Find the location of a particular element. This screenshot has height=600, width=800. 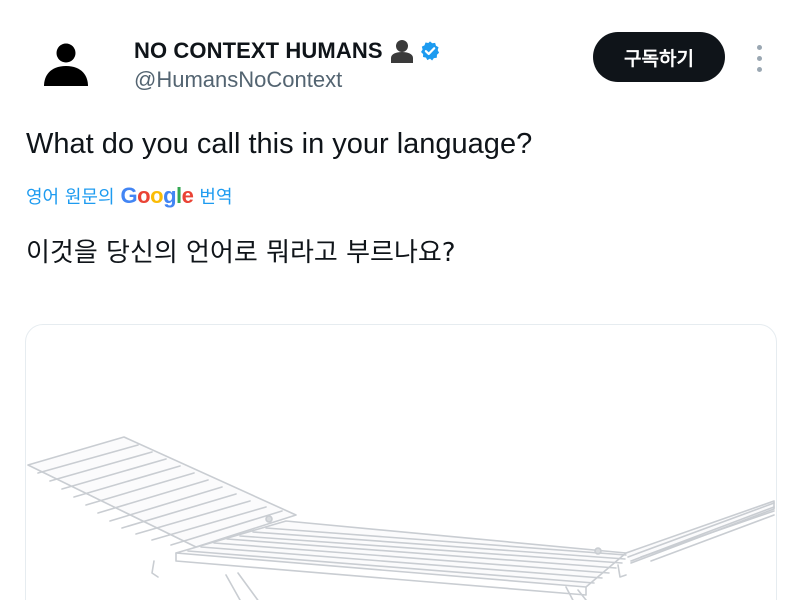

verified-badge-icon is located at coordinates (429, 51).